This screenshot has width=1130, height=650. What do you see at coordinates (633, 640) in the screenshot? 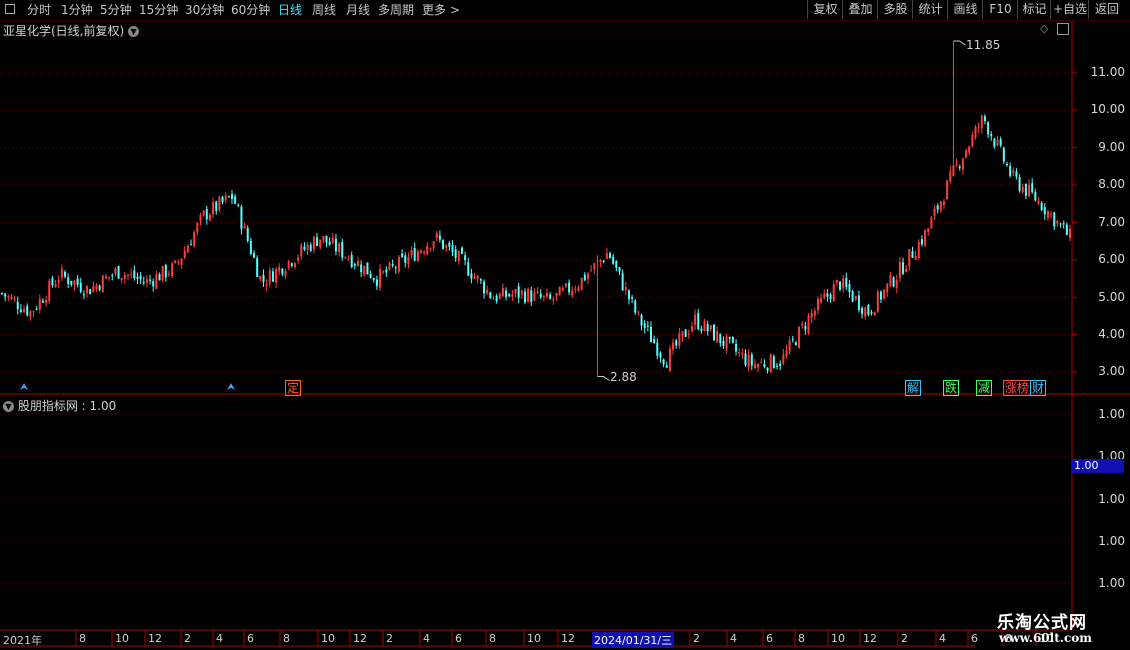
I see `x-axis-cursor-date: 2024/01/31/三` at bounding box center [633, 640].